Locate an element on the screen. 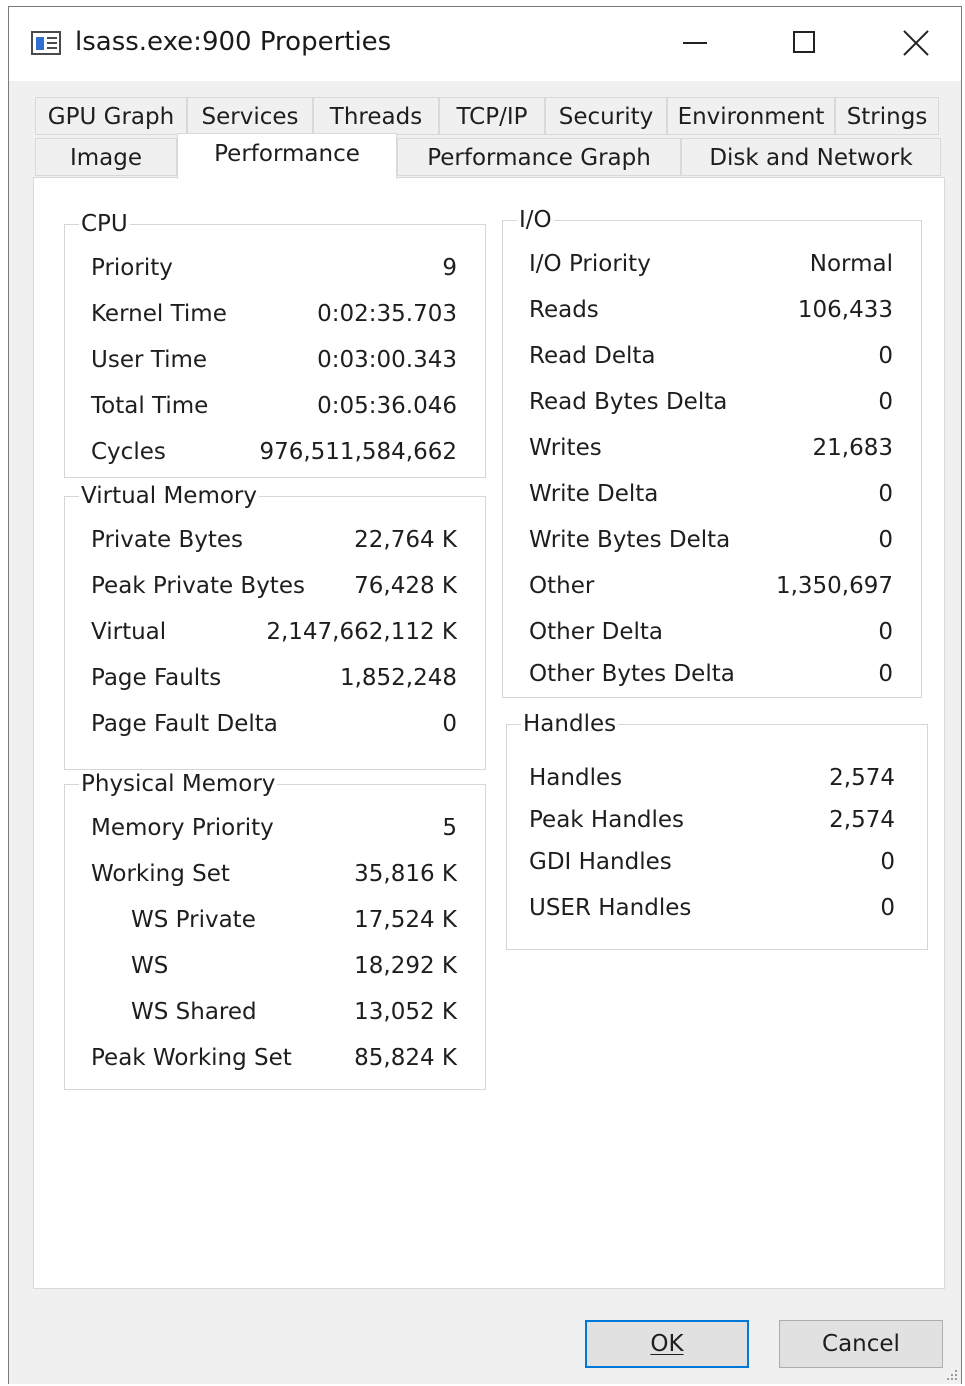  row-label: GDI Handles is located at coordinates (600, 862).